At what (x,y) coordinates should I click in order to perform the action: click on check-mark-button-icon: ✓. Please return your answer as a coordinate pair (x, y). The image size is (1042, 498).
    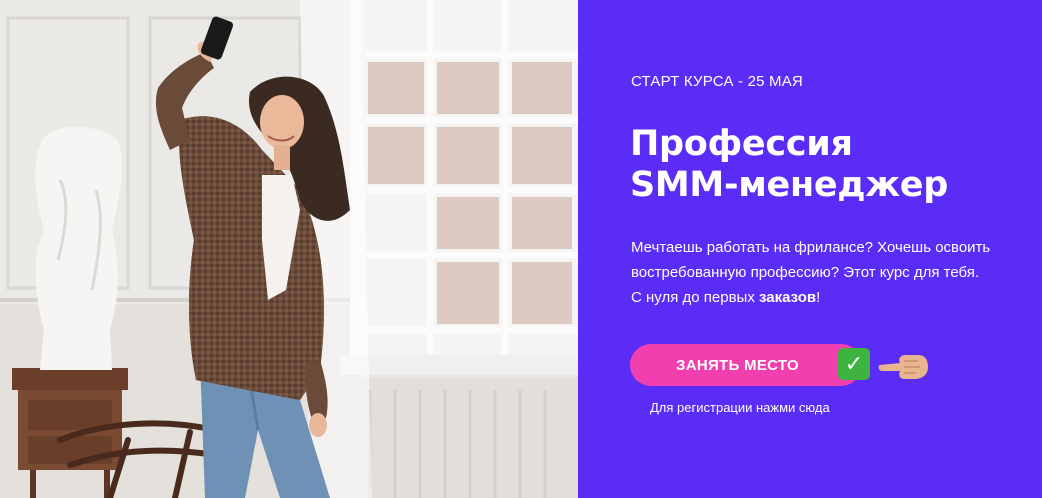
    Looking at the image, I should click on (854, 364).